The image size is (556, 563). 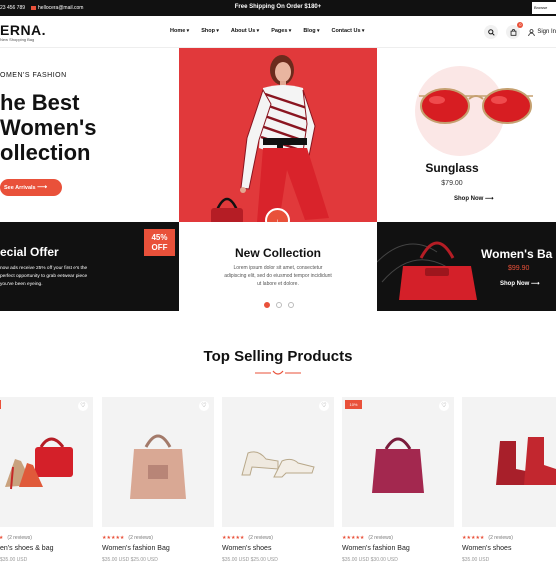 I want to click on discount-badge: 45% OFF, so click(x=159, y=242).